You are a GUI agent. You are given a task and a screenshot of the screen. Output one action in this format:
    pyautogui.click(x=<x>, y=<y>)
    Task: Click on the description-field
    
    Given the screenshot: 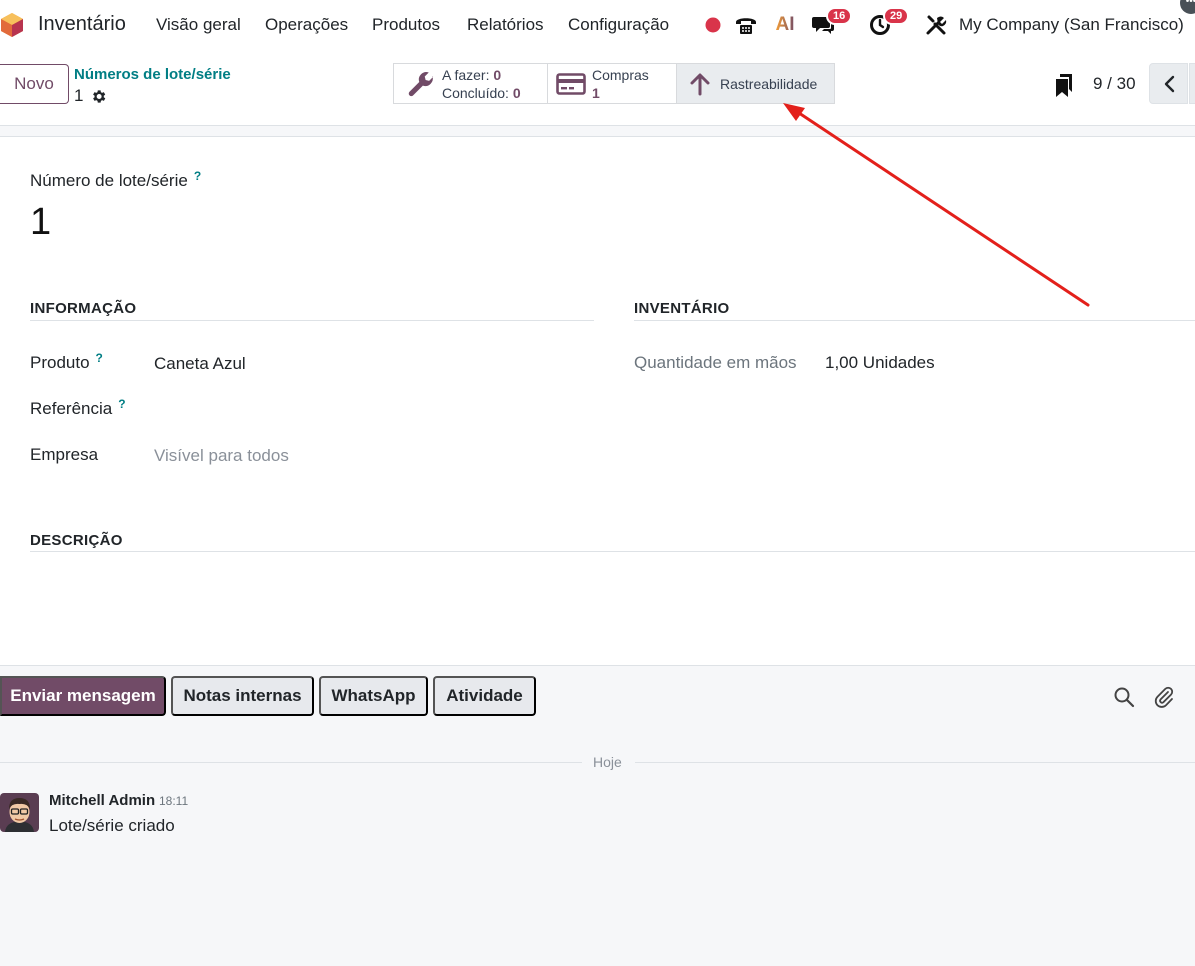 What is the action you would take?
    pyautogui.click(x=610, y=605)
    